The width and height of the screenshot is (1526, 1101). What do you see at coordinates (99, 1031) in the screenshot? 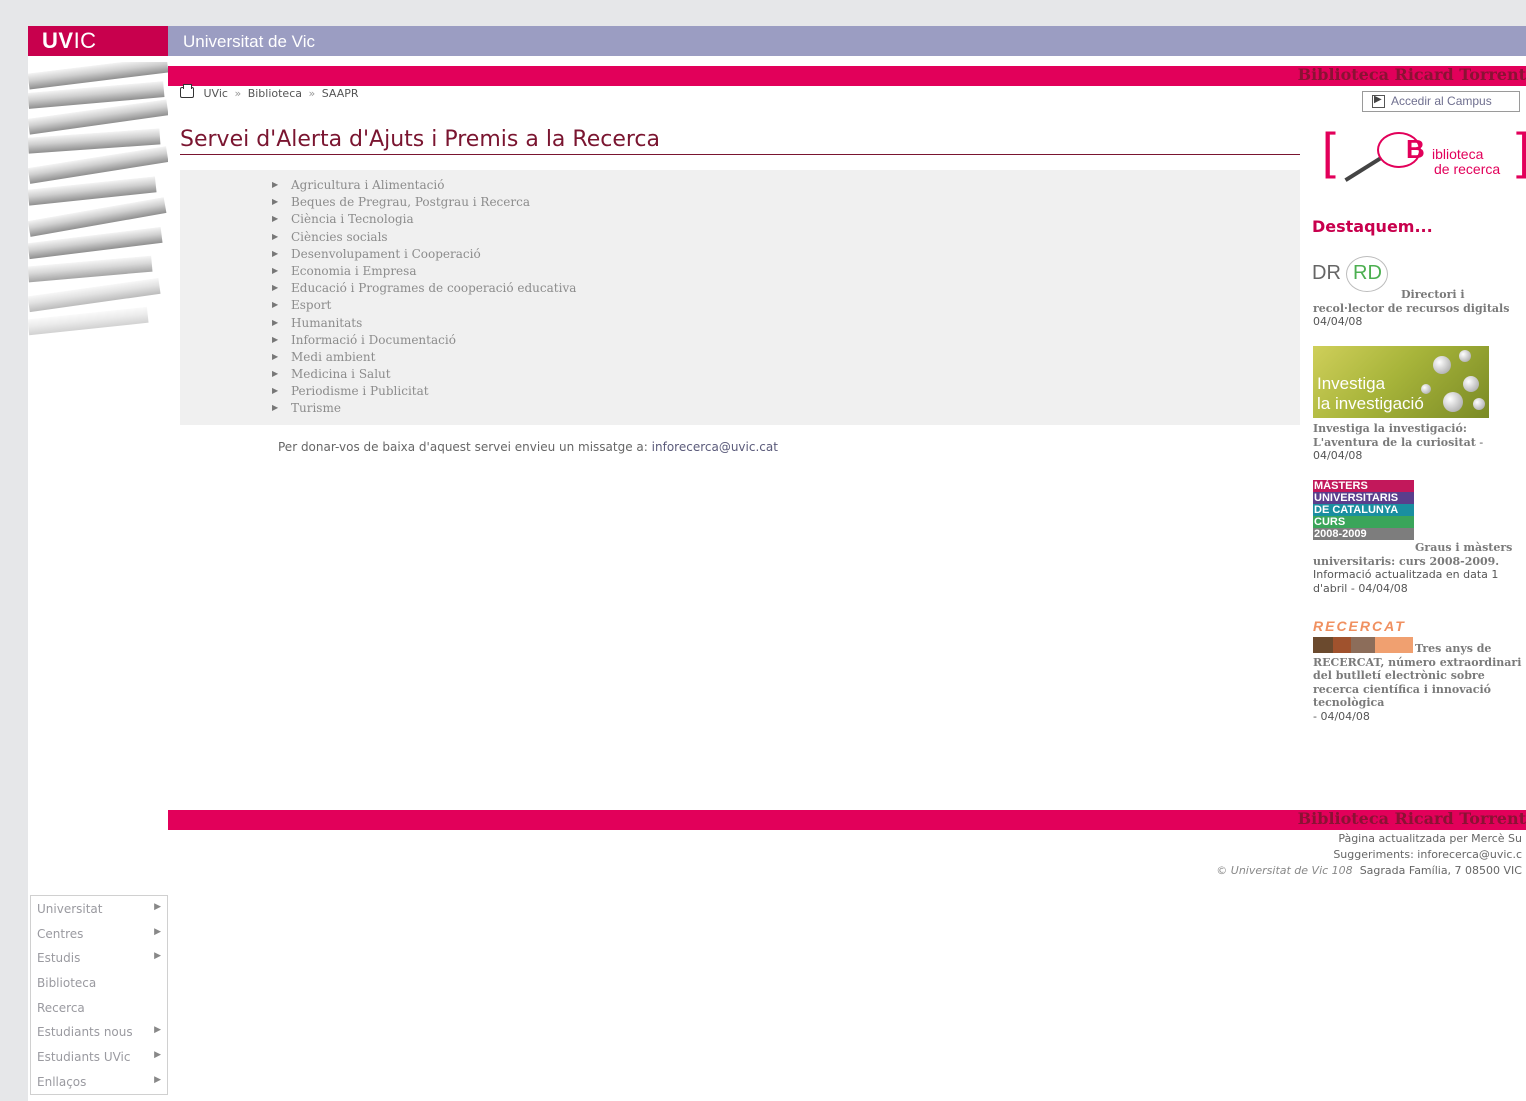
I see `menu-item-estudiants-nous: Estudiants nous ▶` at bounding box center [99, 1031].